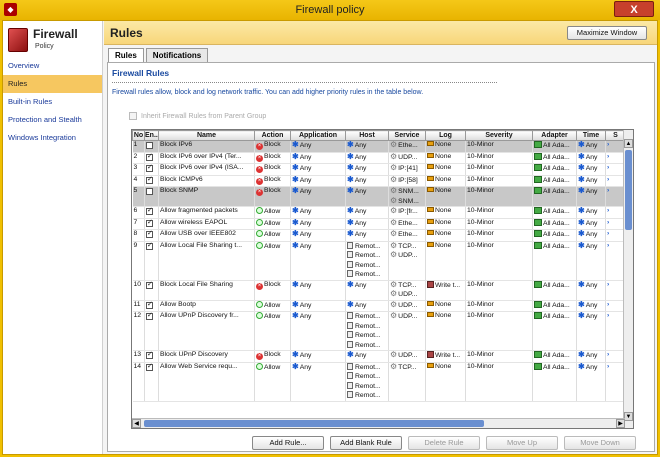  Describe the element at coordinates (206, 306) in the screenshot. I see `rule-name: Allow Bootp` at that location.